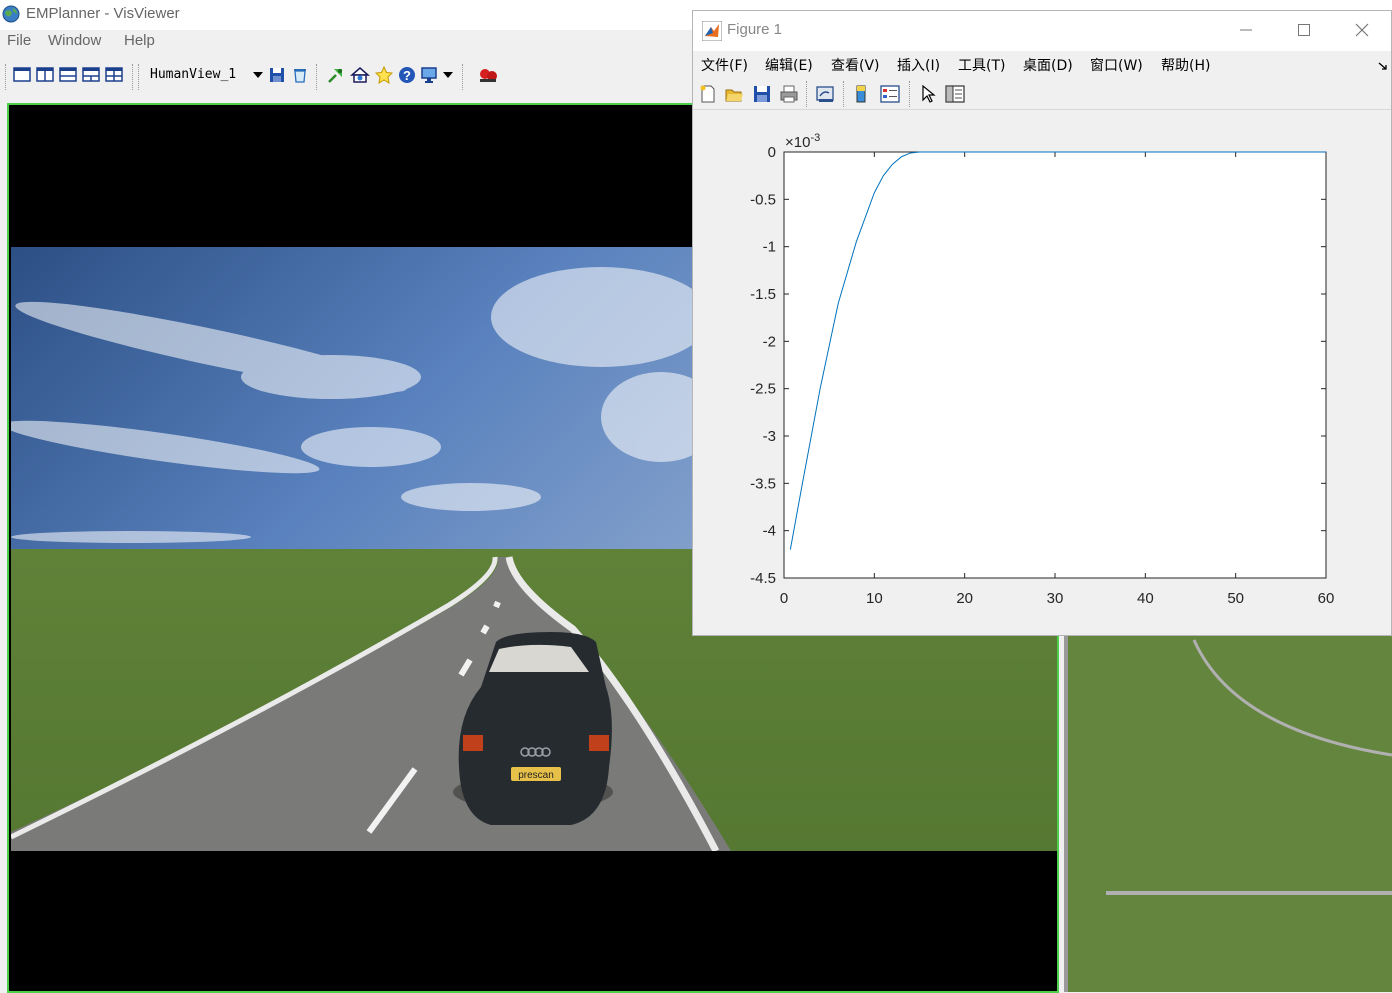 This screenshot has width=1392, height=993. Describe the element at coordinates (763, 578) in the screenshot. I see `y-tick-label: -4.5` at that location.